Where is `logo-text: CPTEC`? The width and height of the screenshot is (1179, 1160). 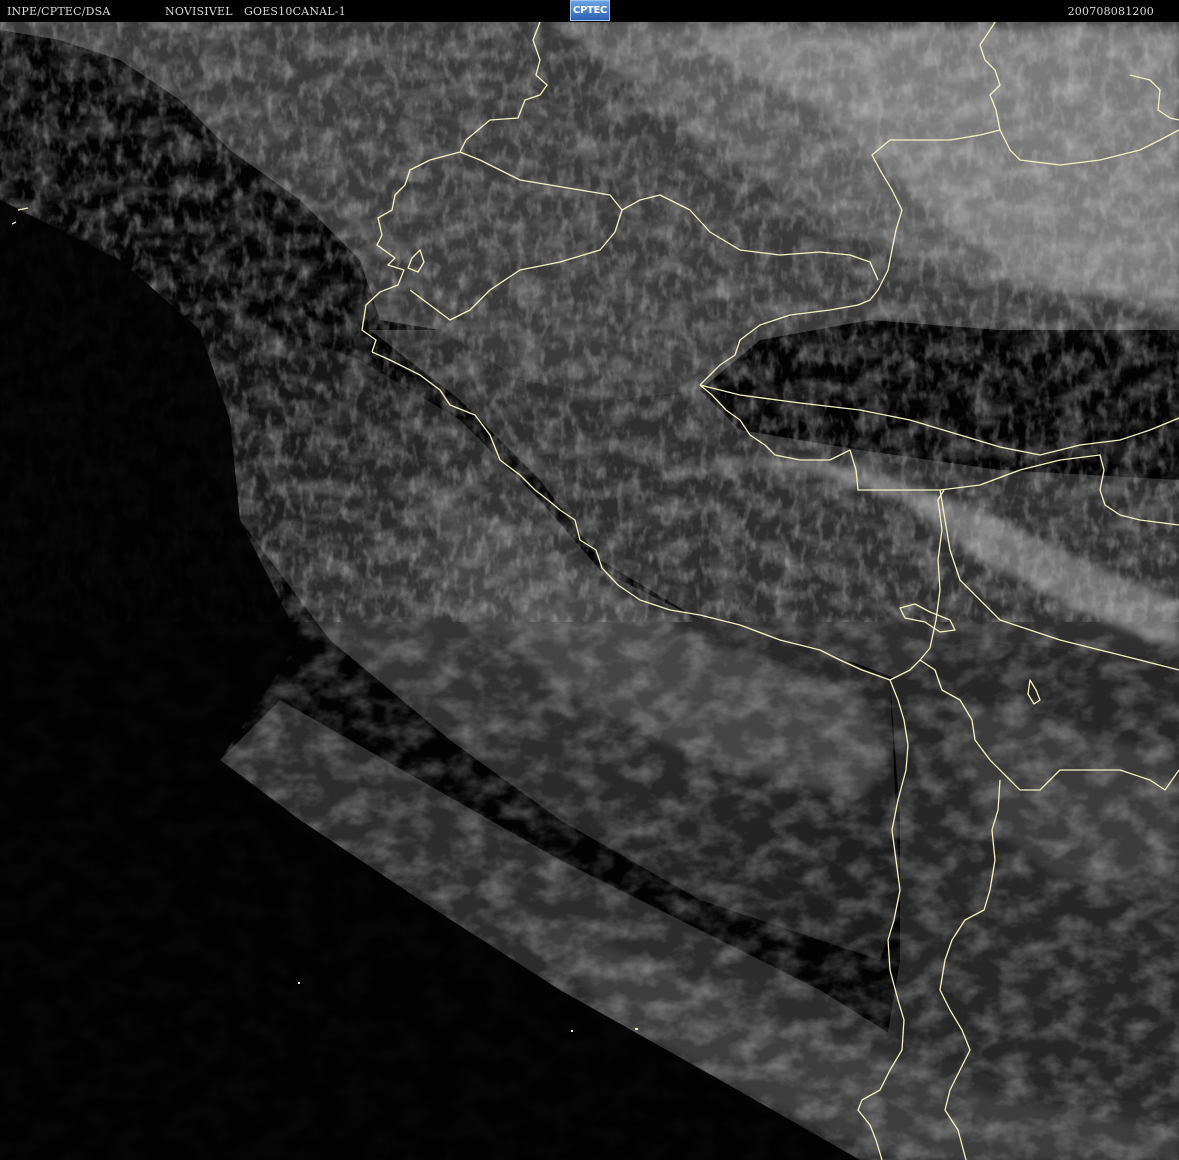
logo-text: CPTEC is located at coordinates (590, 10).